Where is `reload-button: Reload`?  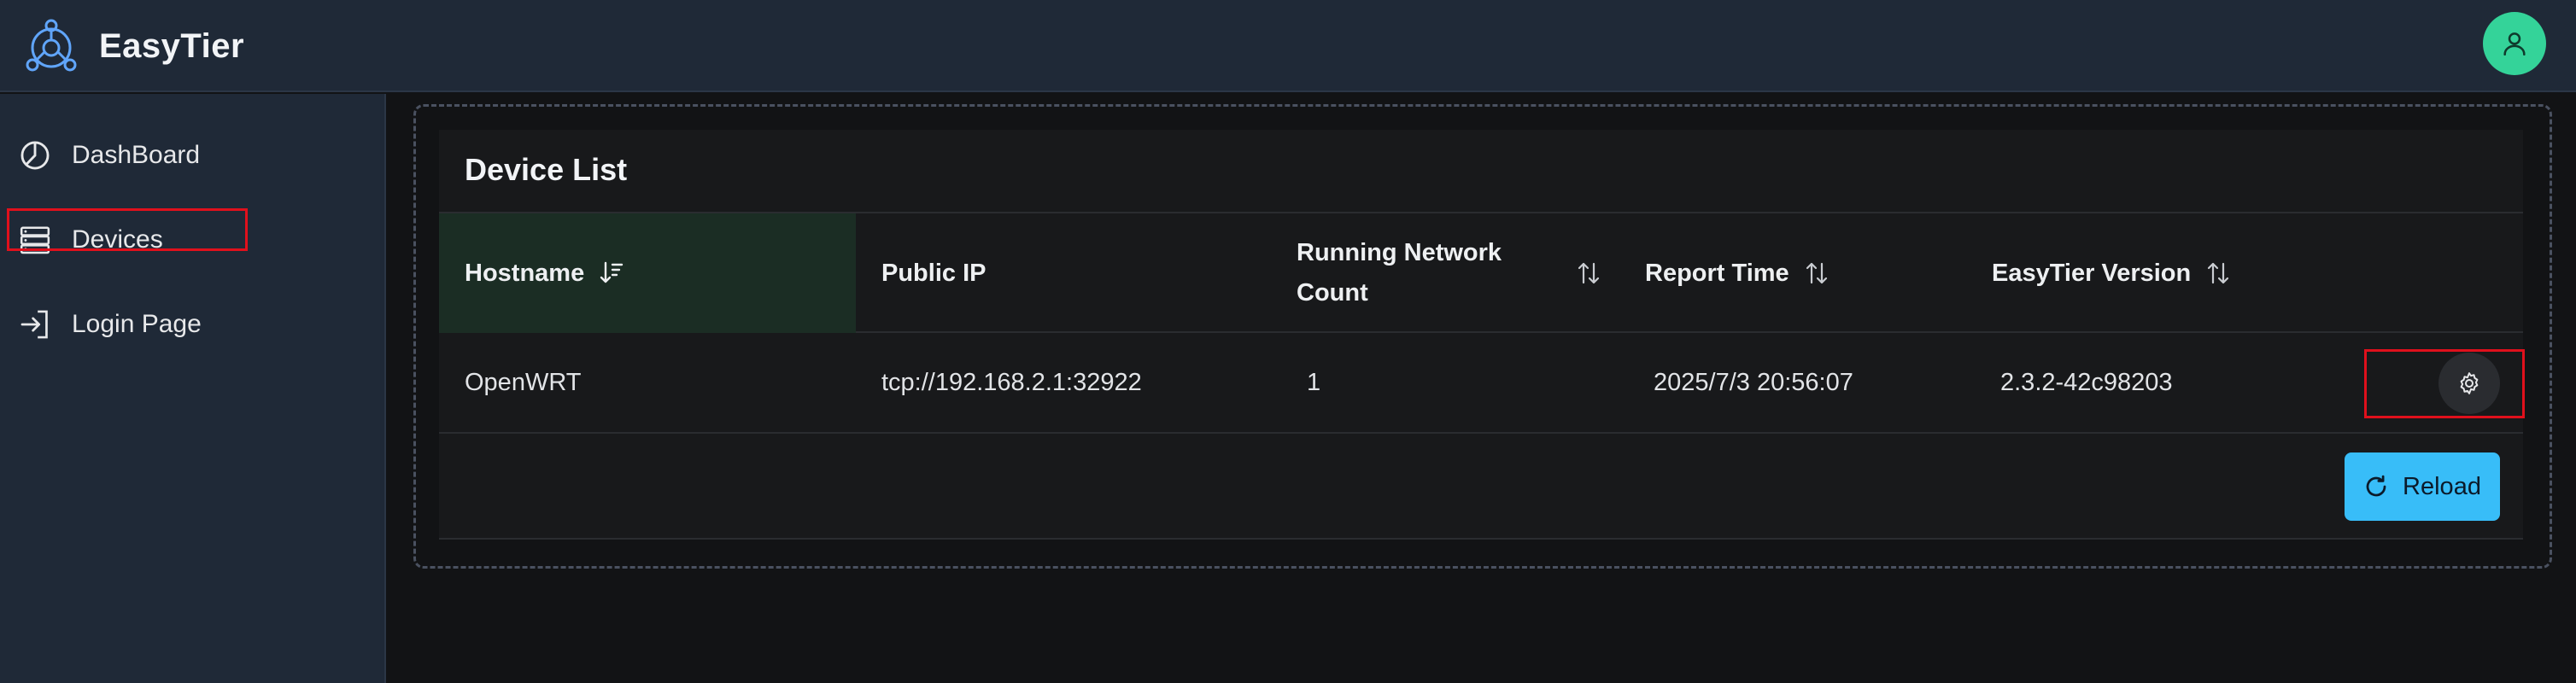
reload-button: Reload is located at coordinates (2422, 486).